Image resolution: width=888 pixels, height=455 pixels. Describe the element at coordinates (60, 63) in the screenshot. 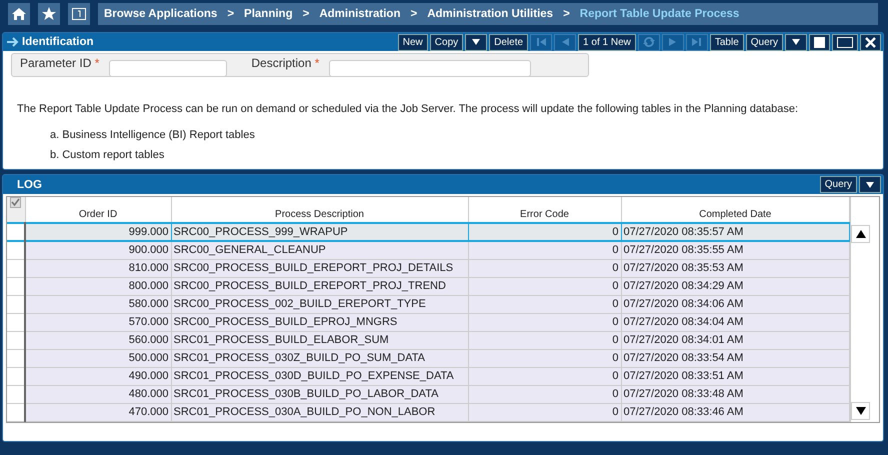

I see `field-label: Parameter ID *` at that location.